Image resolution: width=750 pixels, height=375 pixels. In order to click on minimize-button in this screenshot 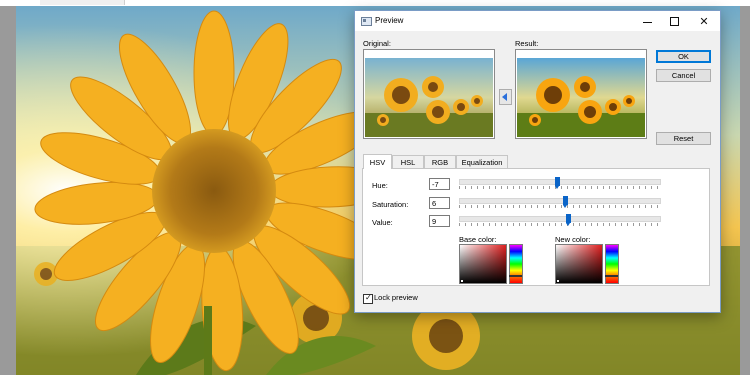, I will do `click(647, 21)`.